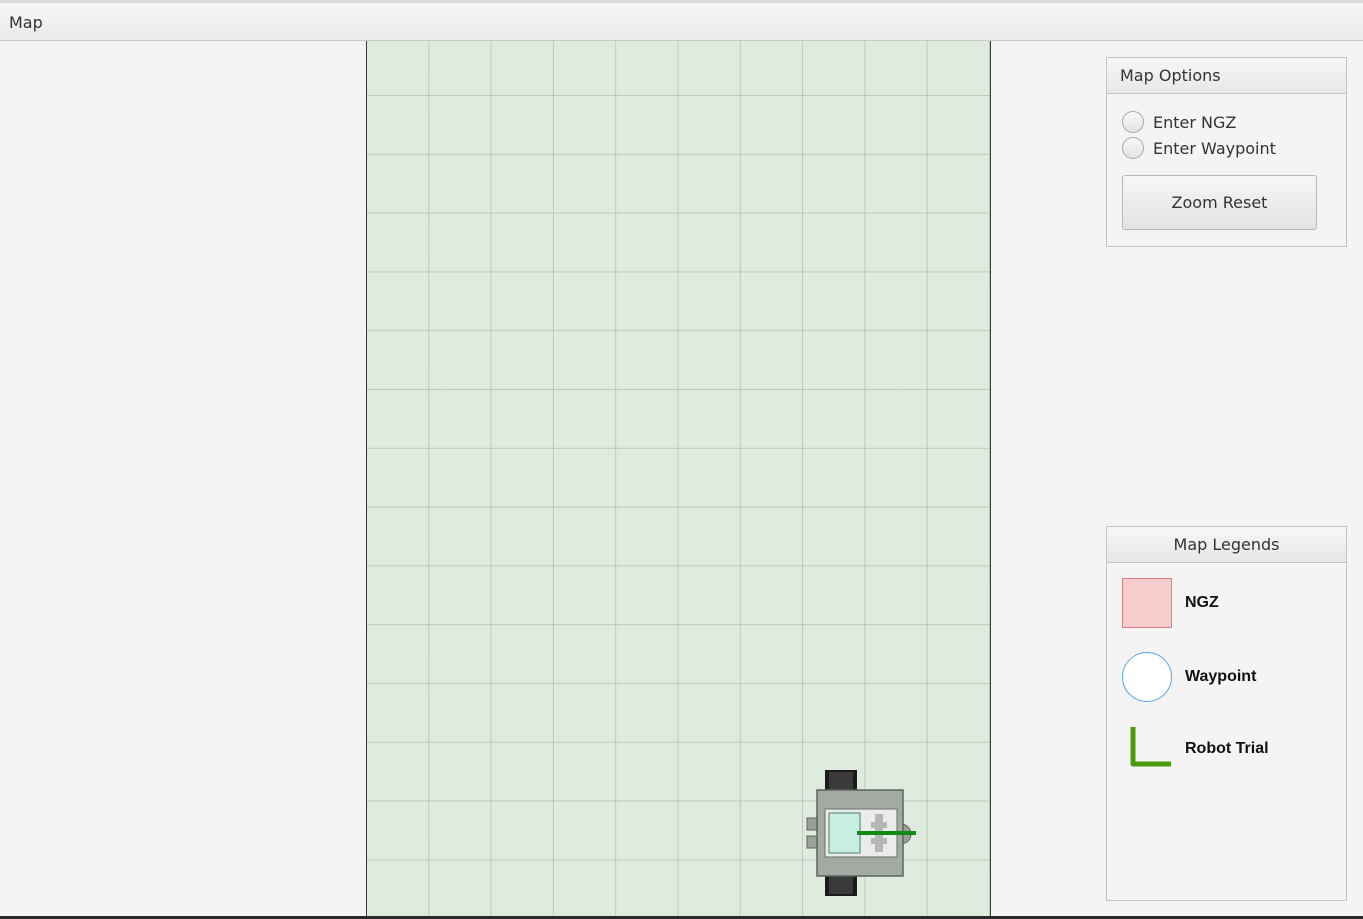 The width and height of the screenshot is (1363, 919). I want to click on legend-ngz: NGZ, so click(1170, 603).